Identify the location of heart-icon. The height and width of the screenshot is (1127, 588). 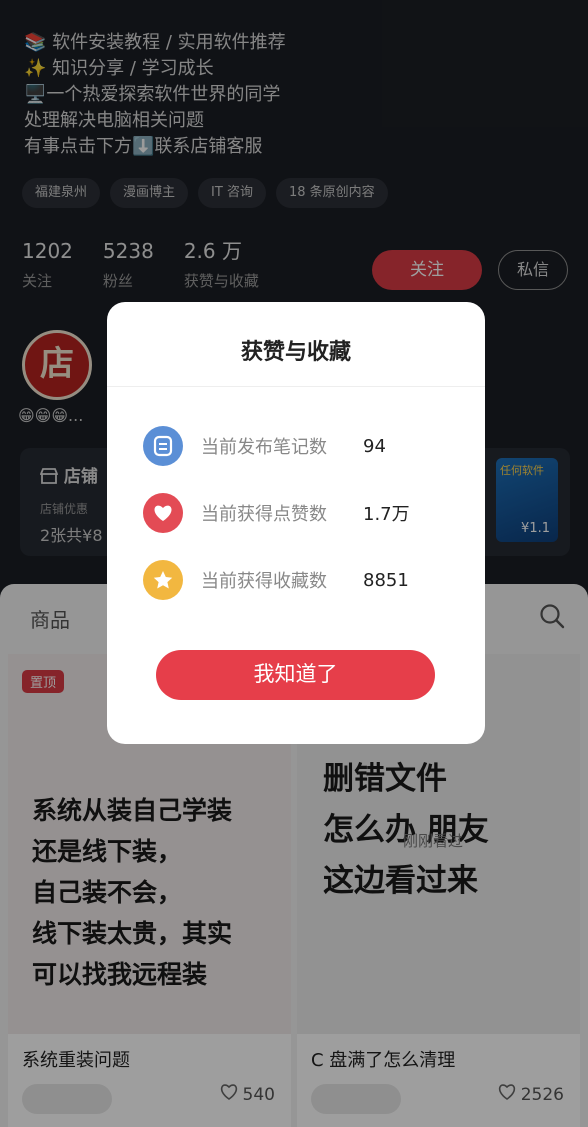
(163, 513).